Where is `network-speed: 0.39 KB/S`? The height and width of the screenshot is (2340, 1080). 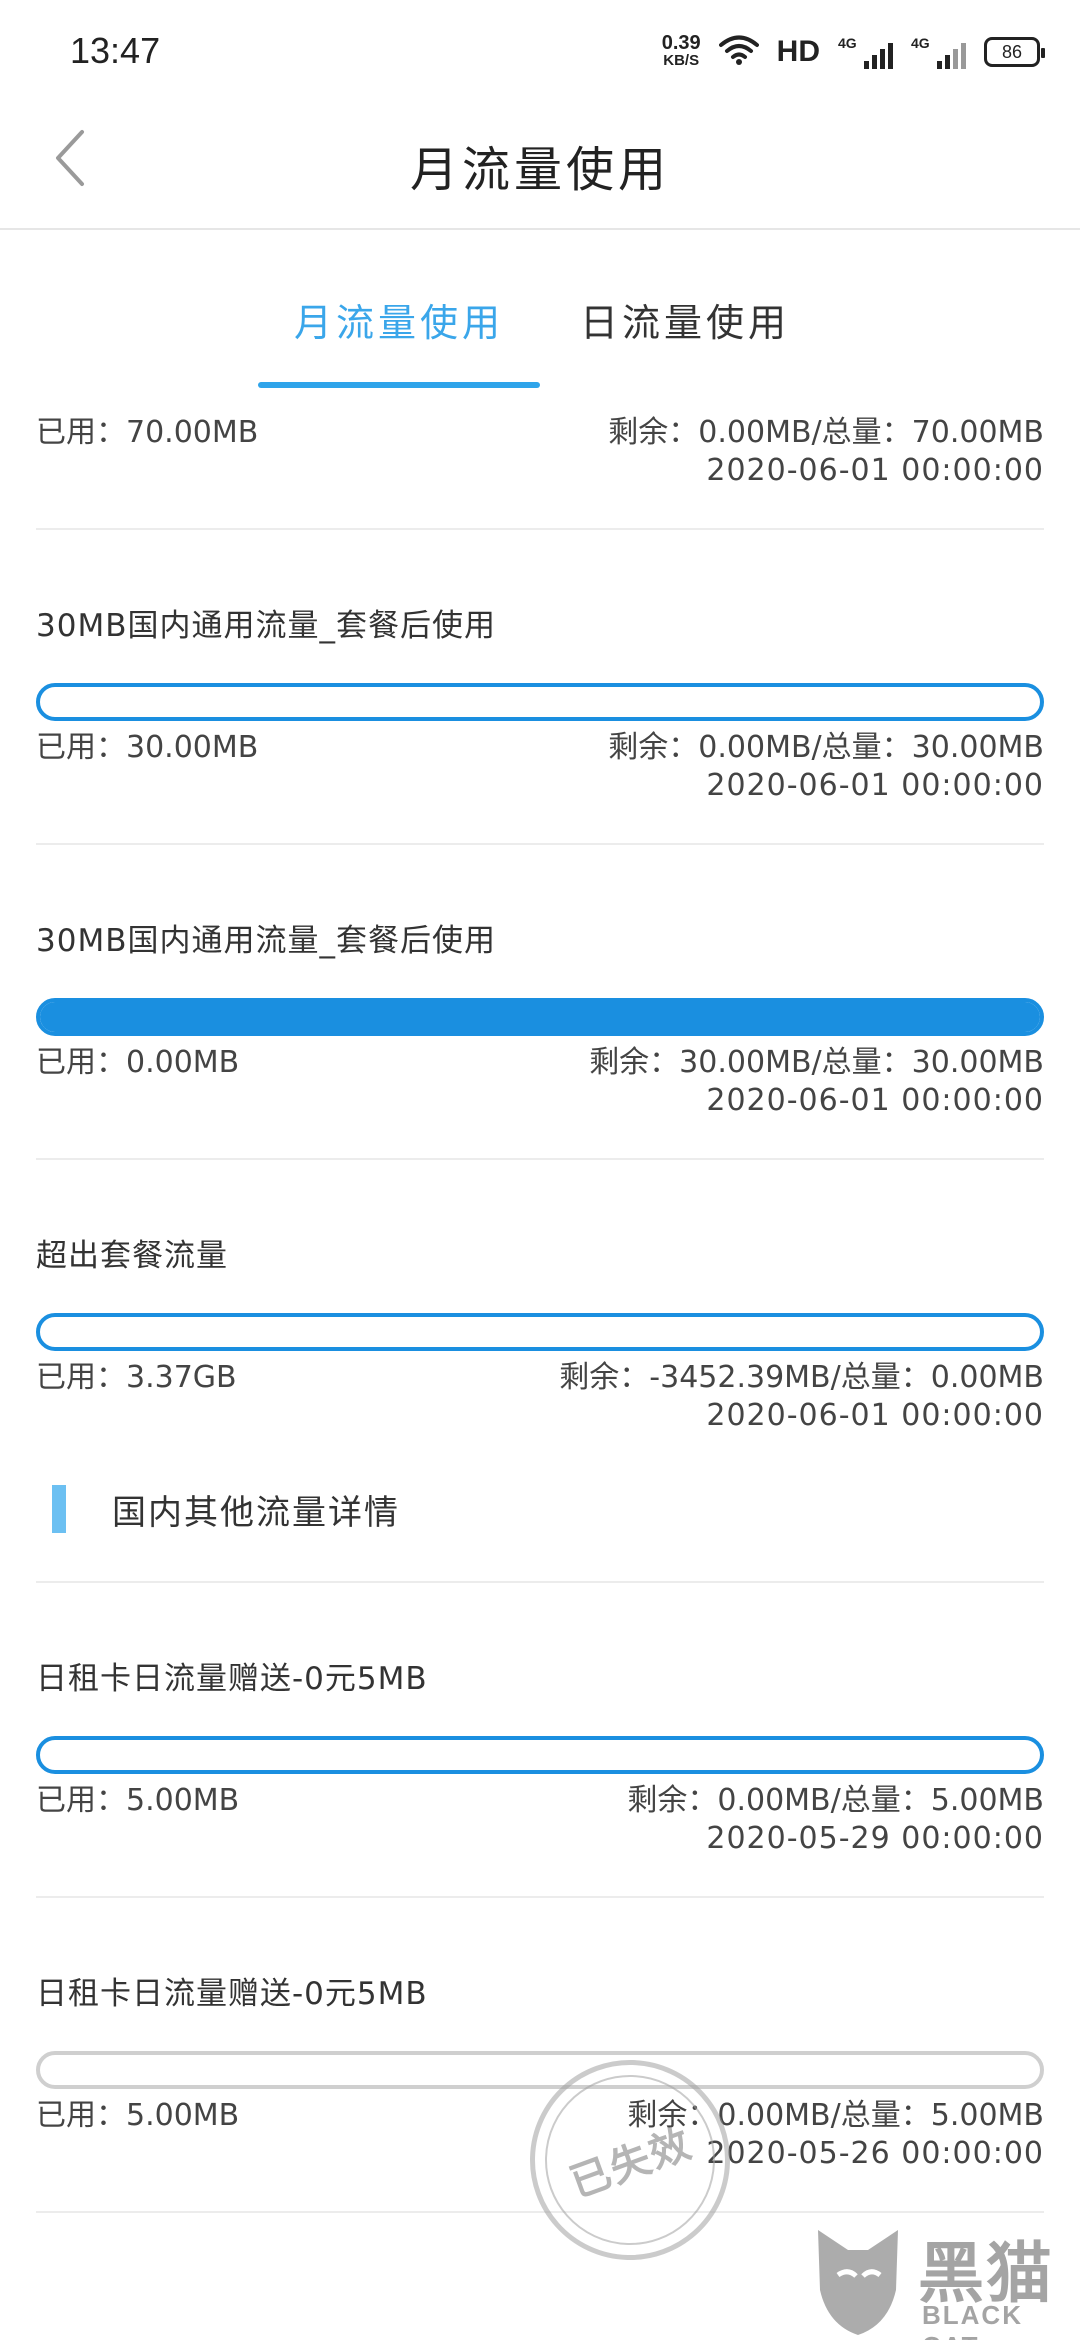 network-speed: 0.39 KB/S is located at coordinates (681, 51).